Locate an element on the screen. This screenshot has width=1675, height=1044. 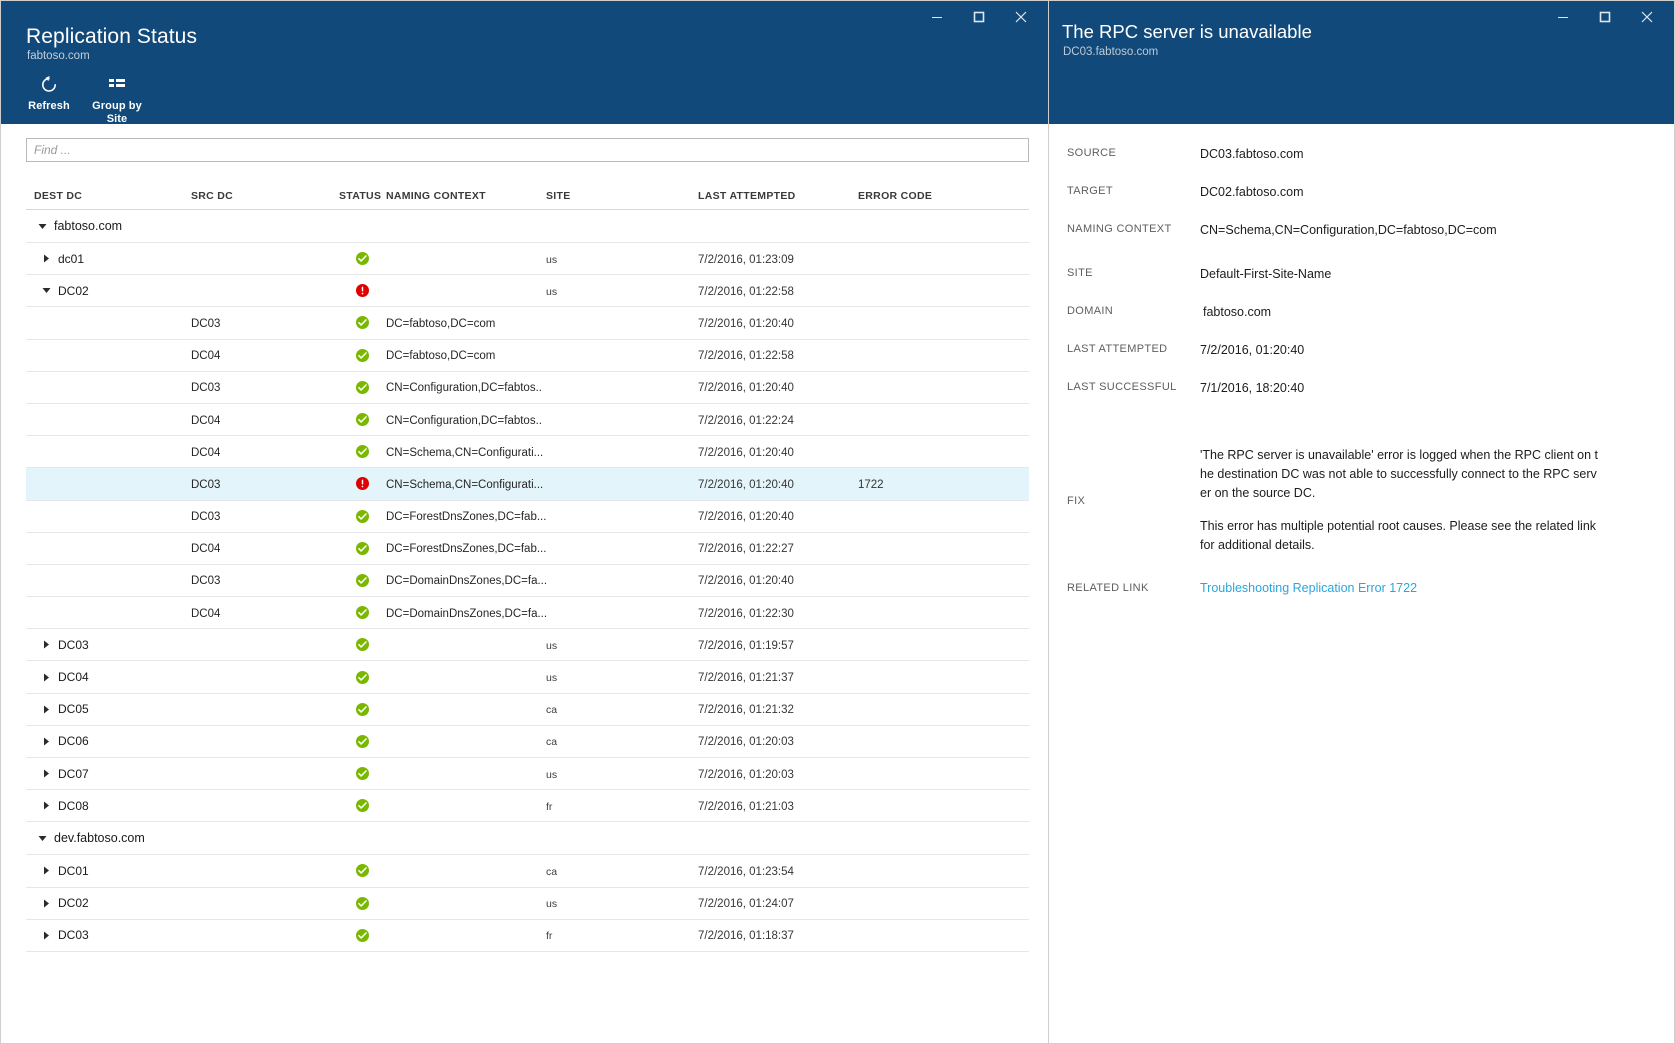
cell-src-dc: DC04 is located at coordinates (265, 452).